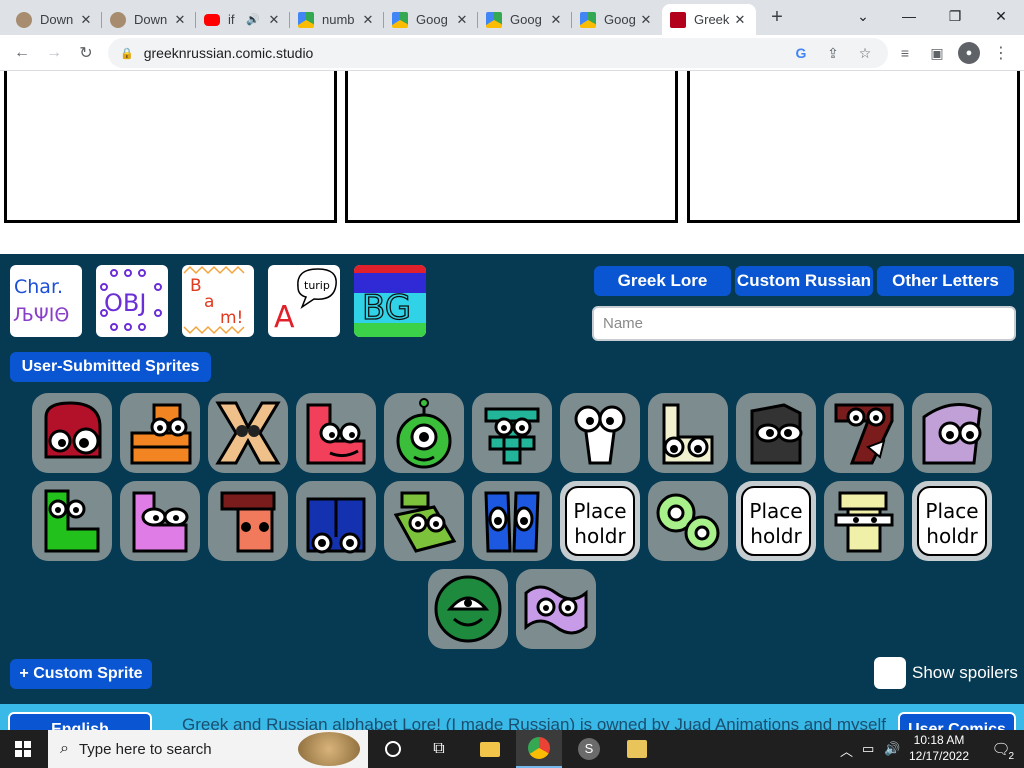 This screenshot has height=768, width=1024. Describe the element at coordinates (23, 749) in the screenshot. I see `windows-start-icon` at that location.